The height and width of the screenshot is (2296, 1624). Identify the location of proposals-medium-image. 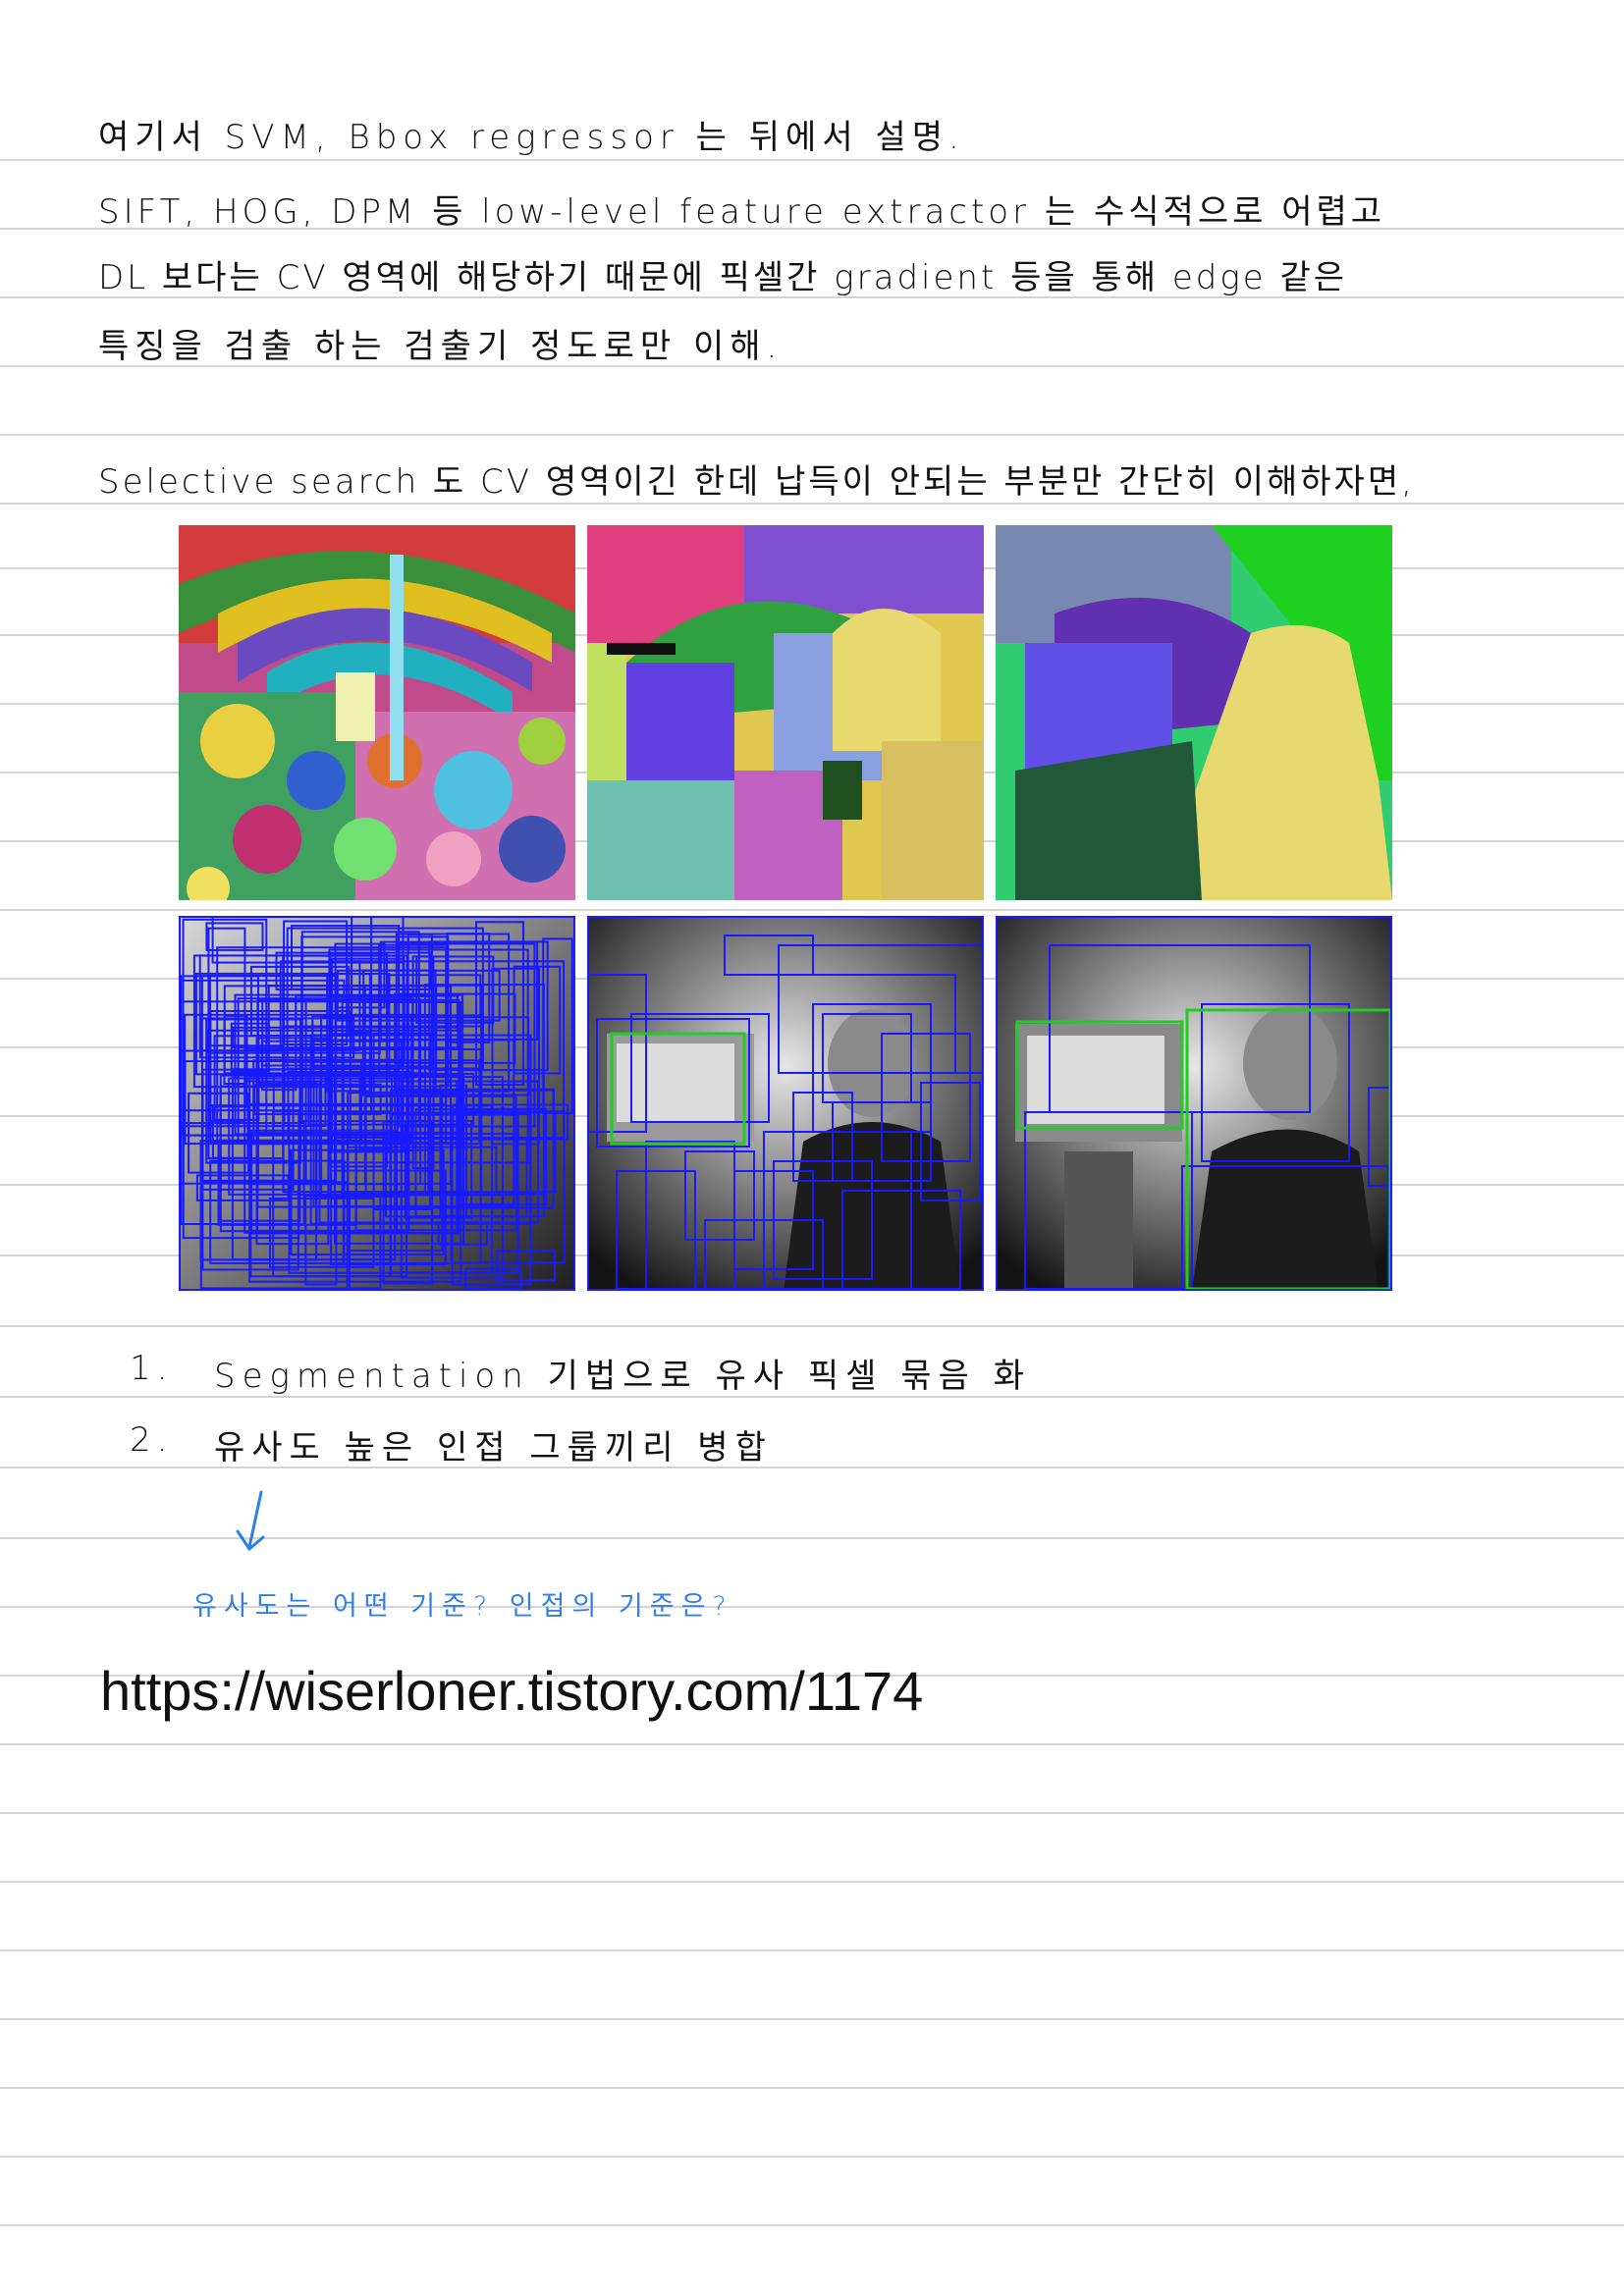
(785, 1103).